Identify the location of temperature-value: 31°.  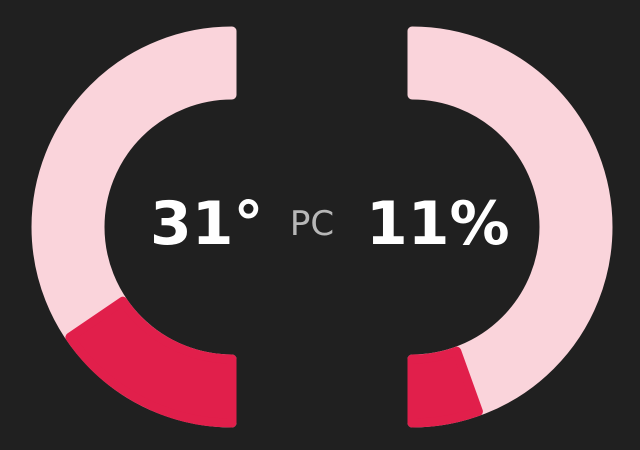
(207, 224).